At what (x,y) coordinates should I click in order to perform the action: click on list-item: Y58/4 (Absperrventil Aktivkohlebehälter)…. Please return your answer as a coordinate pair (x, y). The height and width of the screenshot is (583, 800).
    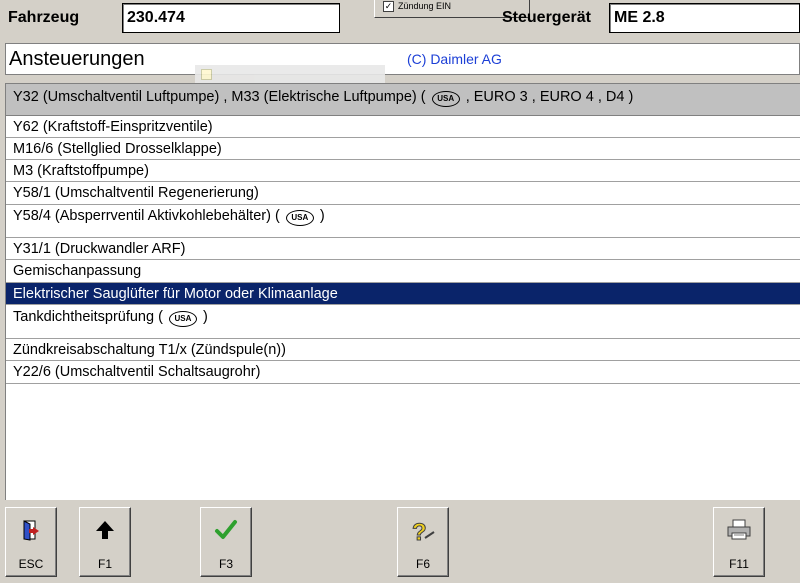
    Looking at the image, I should click on (403, 221).